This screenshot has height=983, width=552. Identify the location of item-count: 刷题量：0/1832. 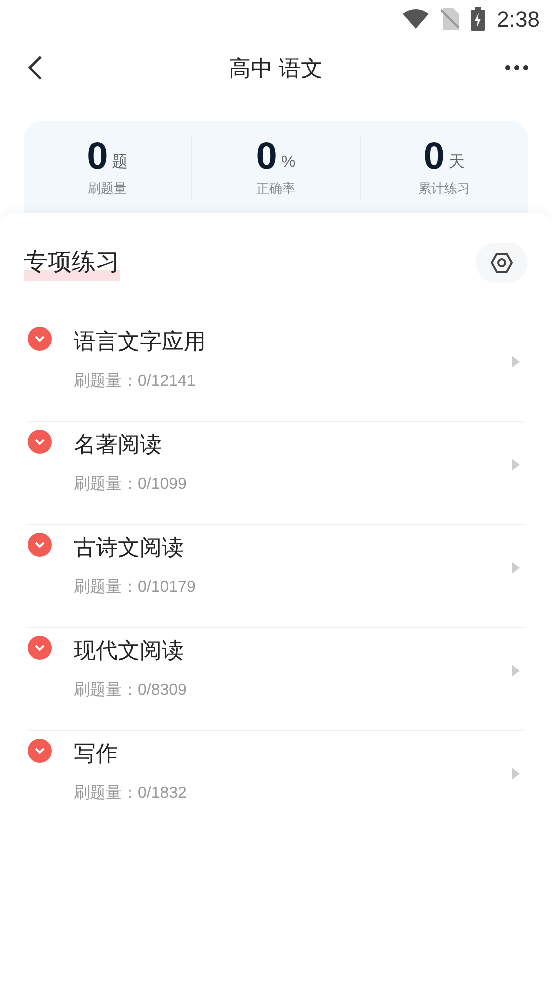
(131, 794).